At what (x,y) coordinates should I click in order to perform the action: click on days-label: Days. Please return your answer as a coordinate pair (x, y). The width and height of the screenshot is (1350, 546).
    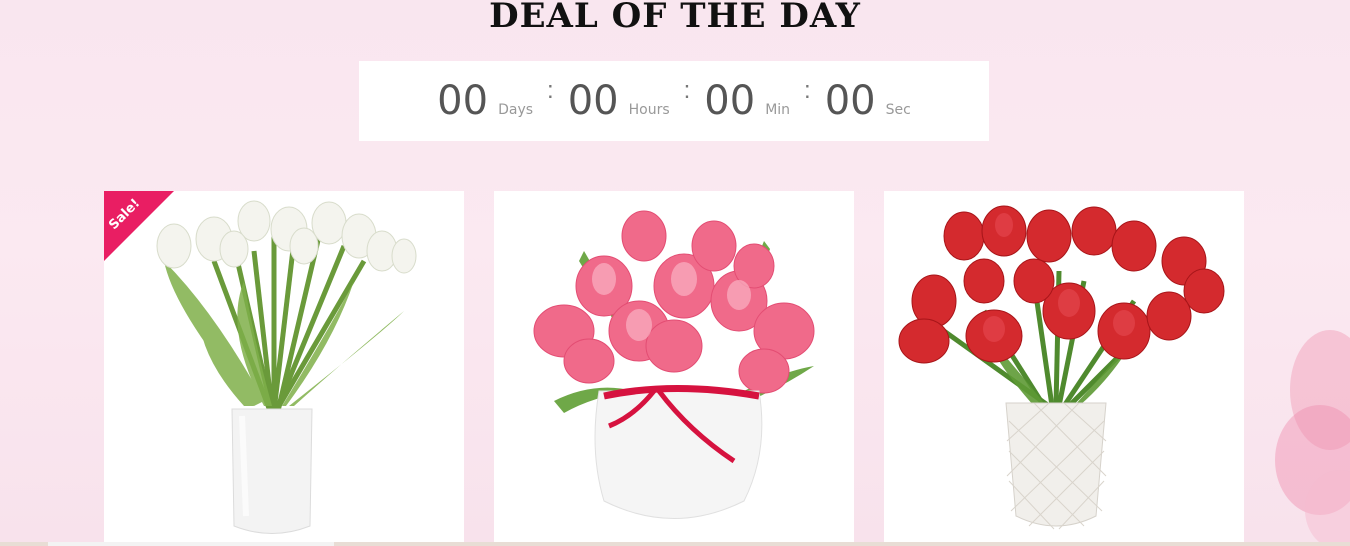
    Looking at the image, I should click on (516, 110).